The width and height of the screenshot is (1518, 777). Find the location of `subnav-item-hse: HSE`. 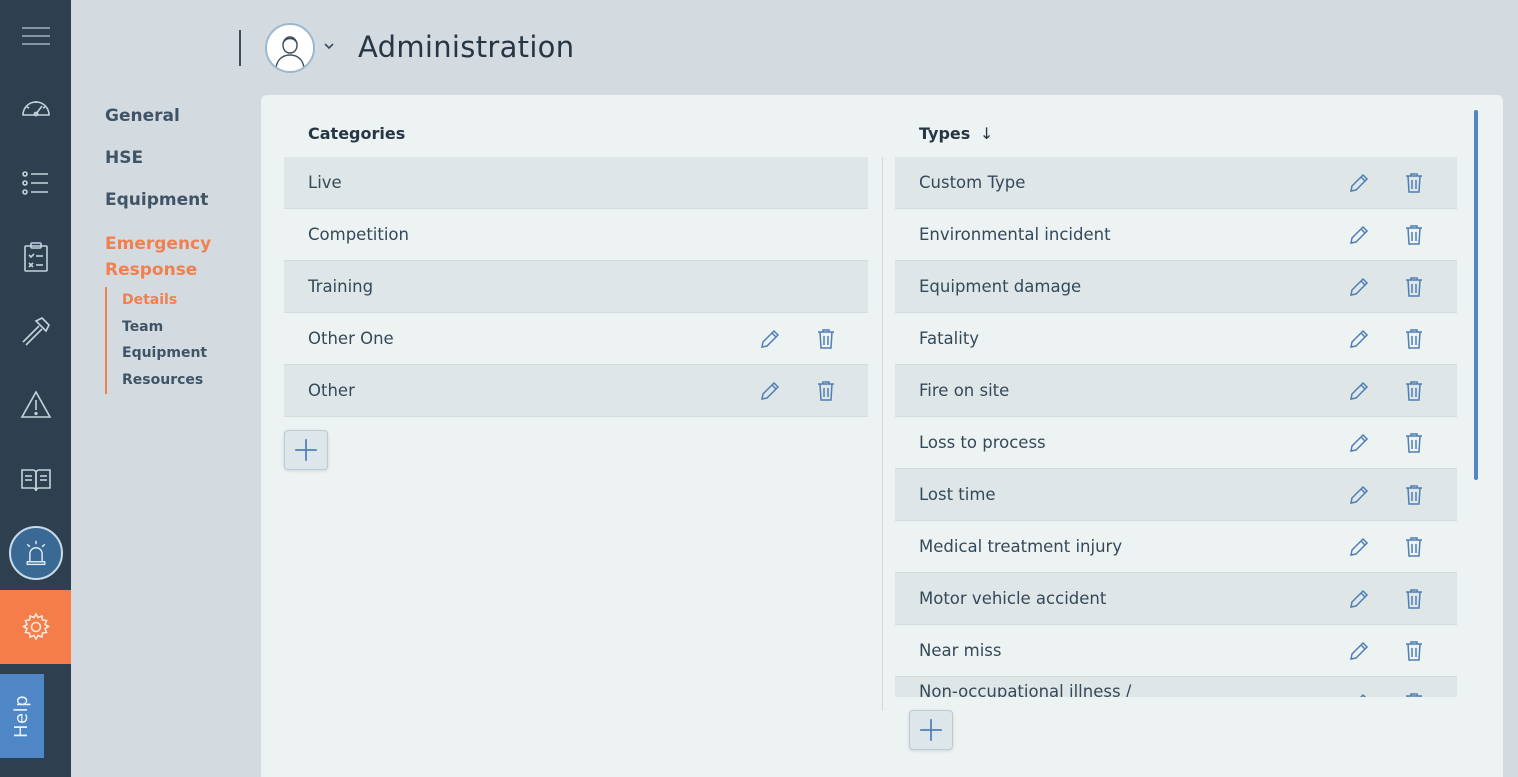

subnav-item-hse: HSE is located at coordinates (175, 158).